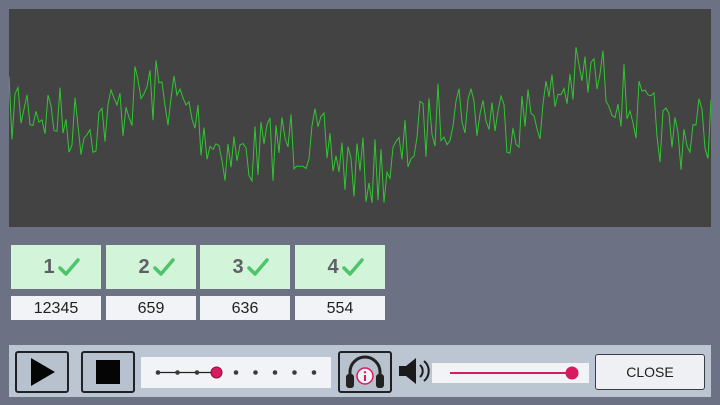 The width and height of the screenshot is (720, 405). I want to click on channel-label: 3, so click(238, 266).